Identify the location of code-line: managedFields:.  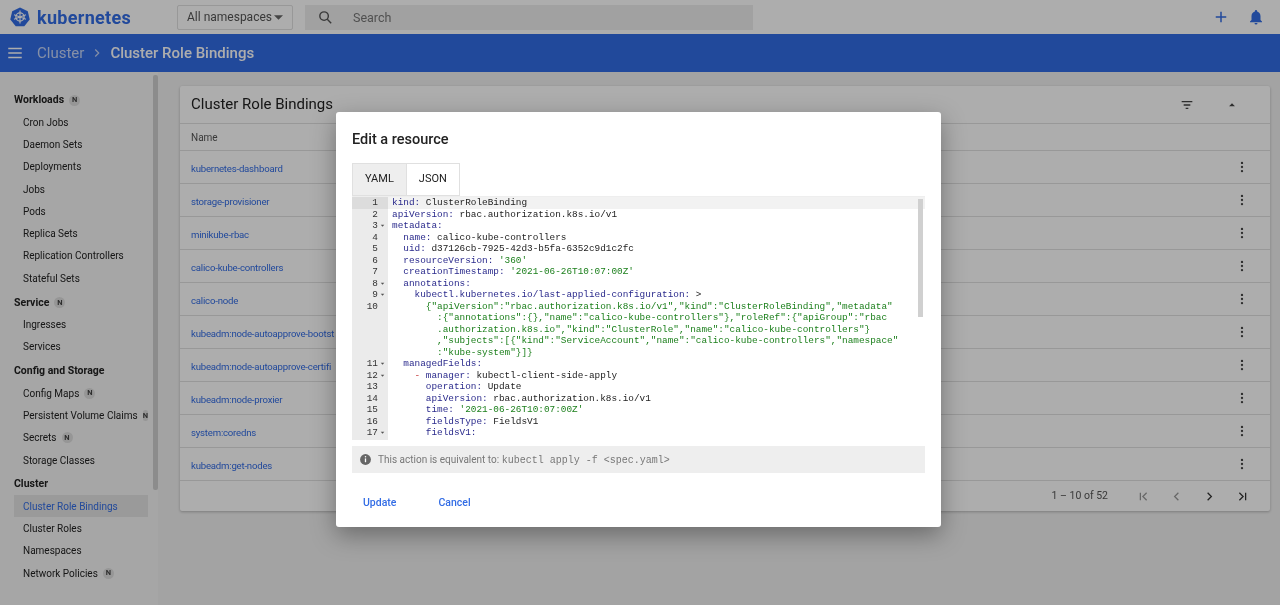
(442, 364).